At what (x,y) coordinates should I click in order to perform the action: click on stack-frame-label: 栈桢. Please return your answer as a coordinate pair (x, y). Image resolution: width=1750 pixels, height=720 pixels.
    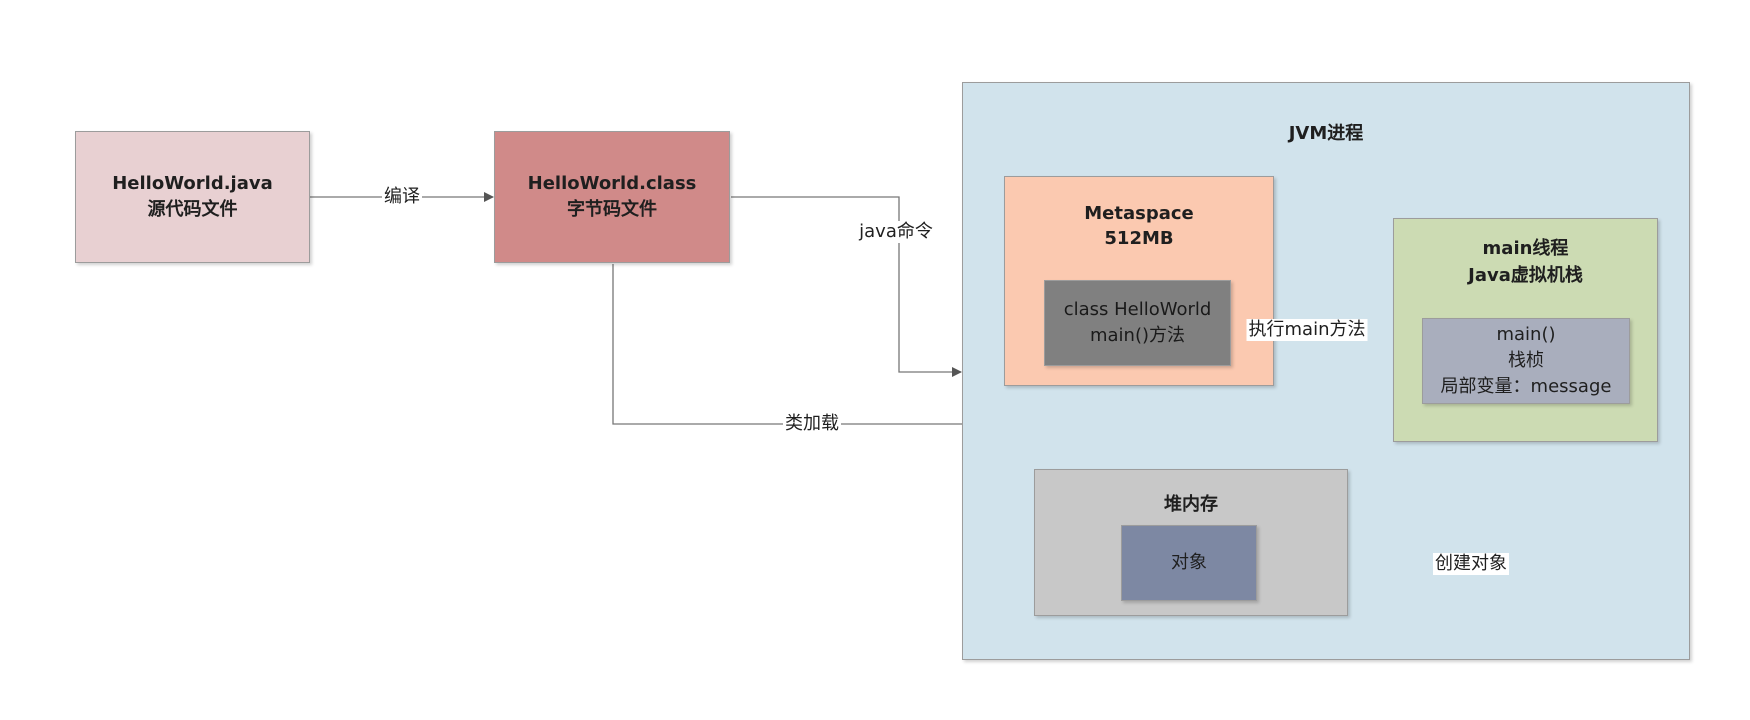
    Looking at the image, I should click on (1526, 360).